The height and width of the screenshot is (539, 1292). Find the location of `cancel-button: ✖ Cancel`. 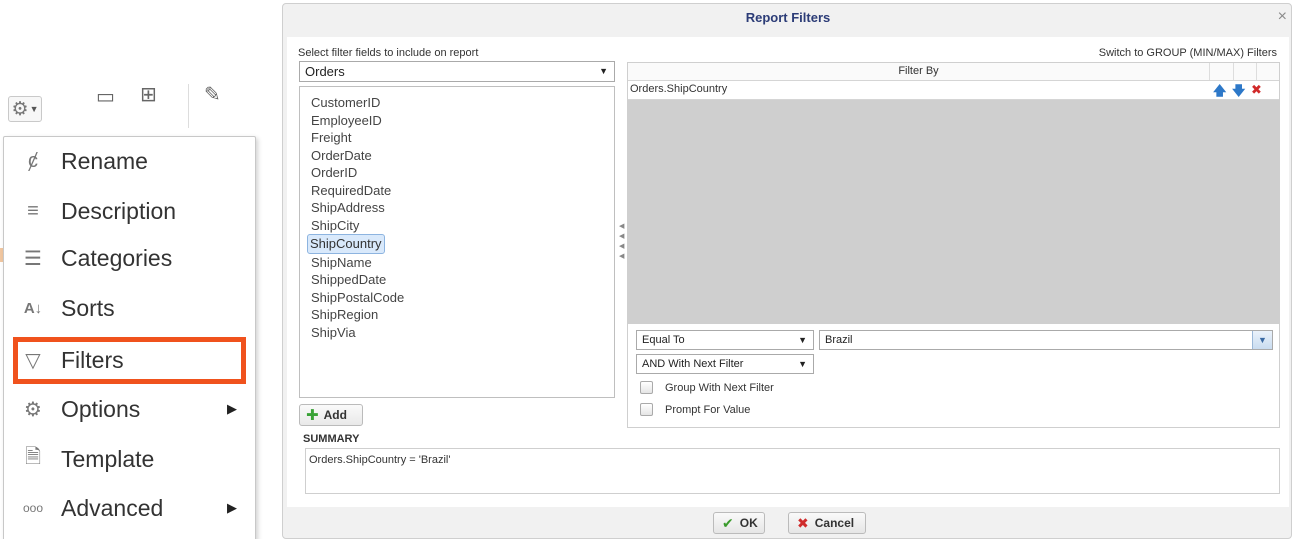

cancel-button: ✖ Cancel is located at coordinates (827, 523).